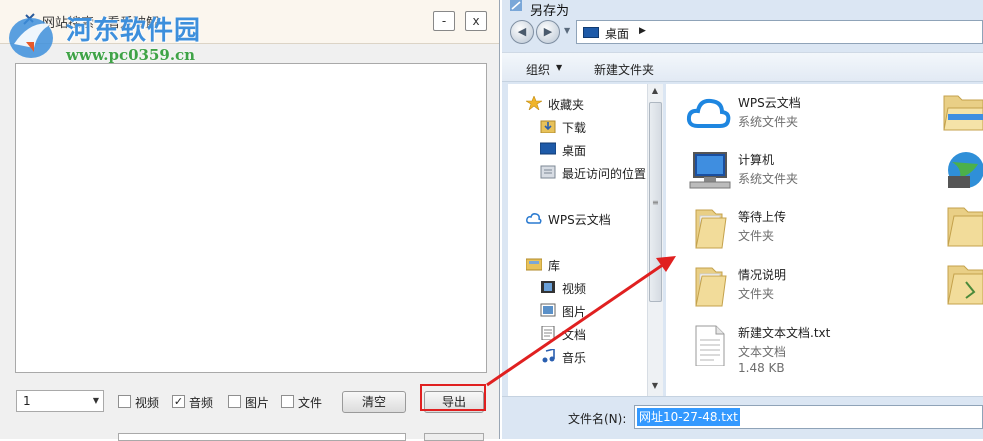 The width and height of the screenshot is (983, 441). Describe the element at coordinates (548, 172) in the screenshot. I see `recent-places-icon` at that location.